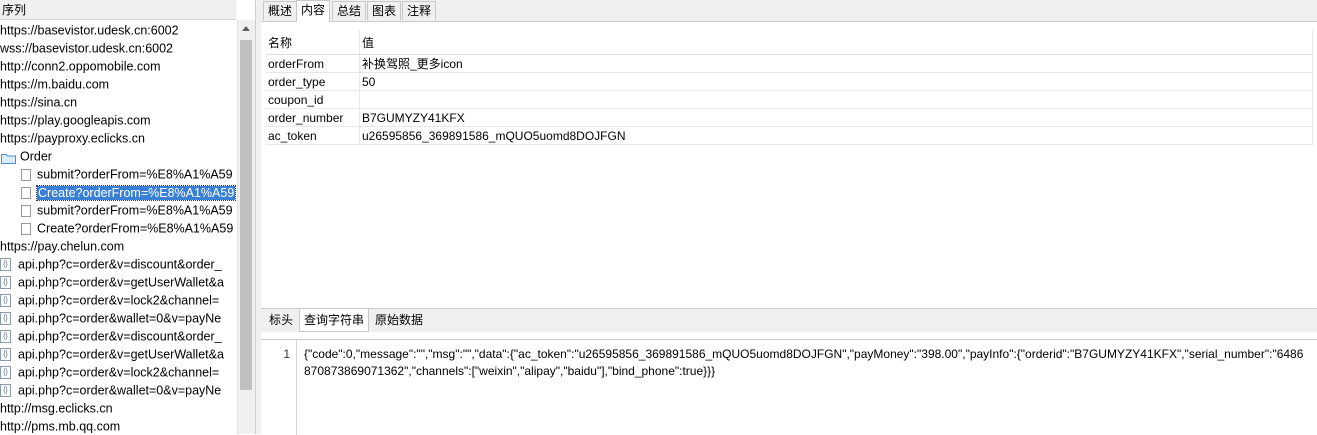  I want to click on tree-scrollbar, so click(246, 227).